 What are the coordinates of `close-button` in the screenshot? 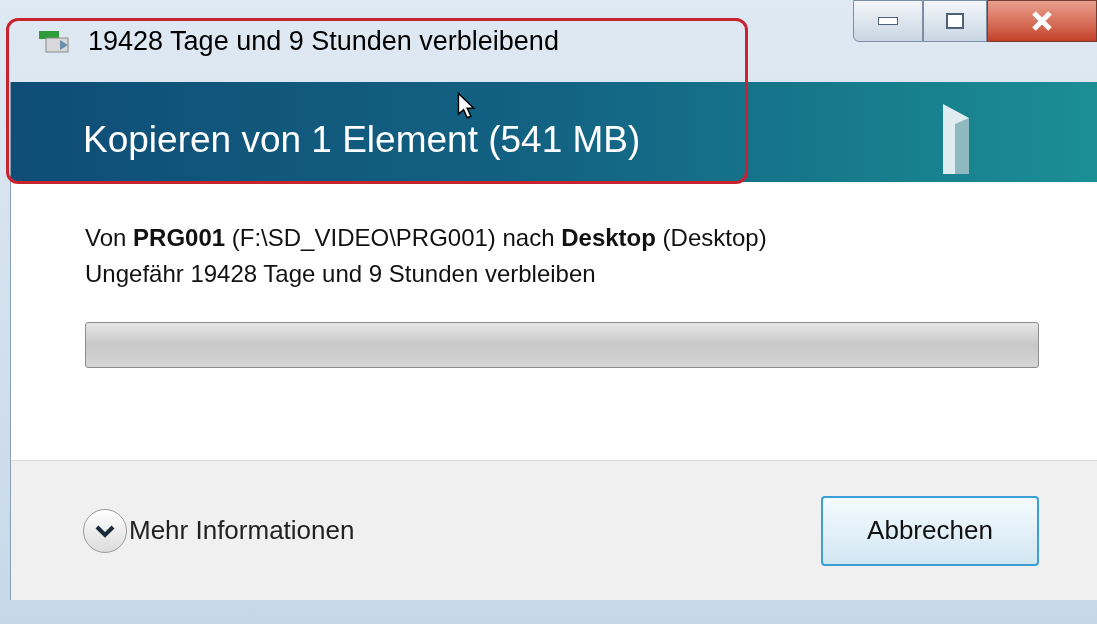 It's located at (1042, 21).